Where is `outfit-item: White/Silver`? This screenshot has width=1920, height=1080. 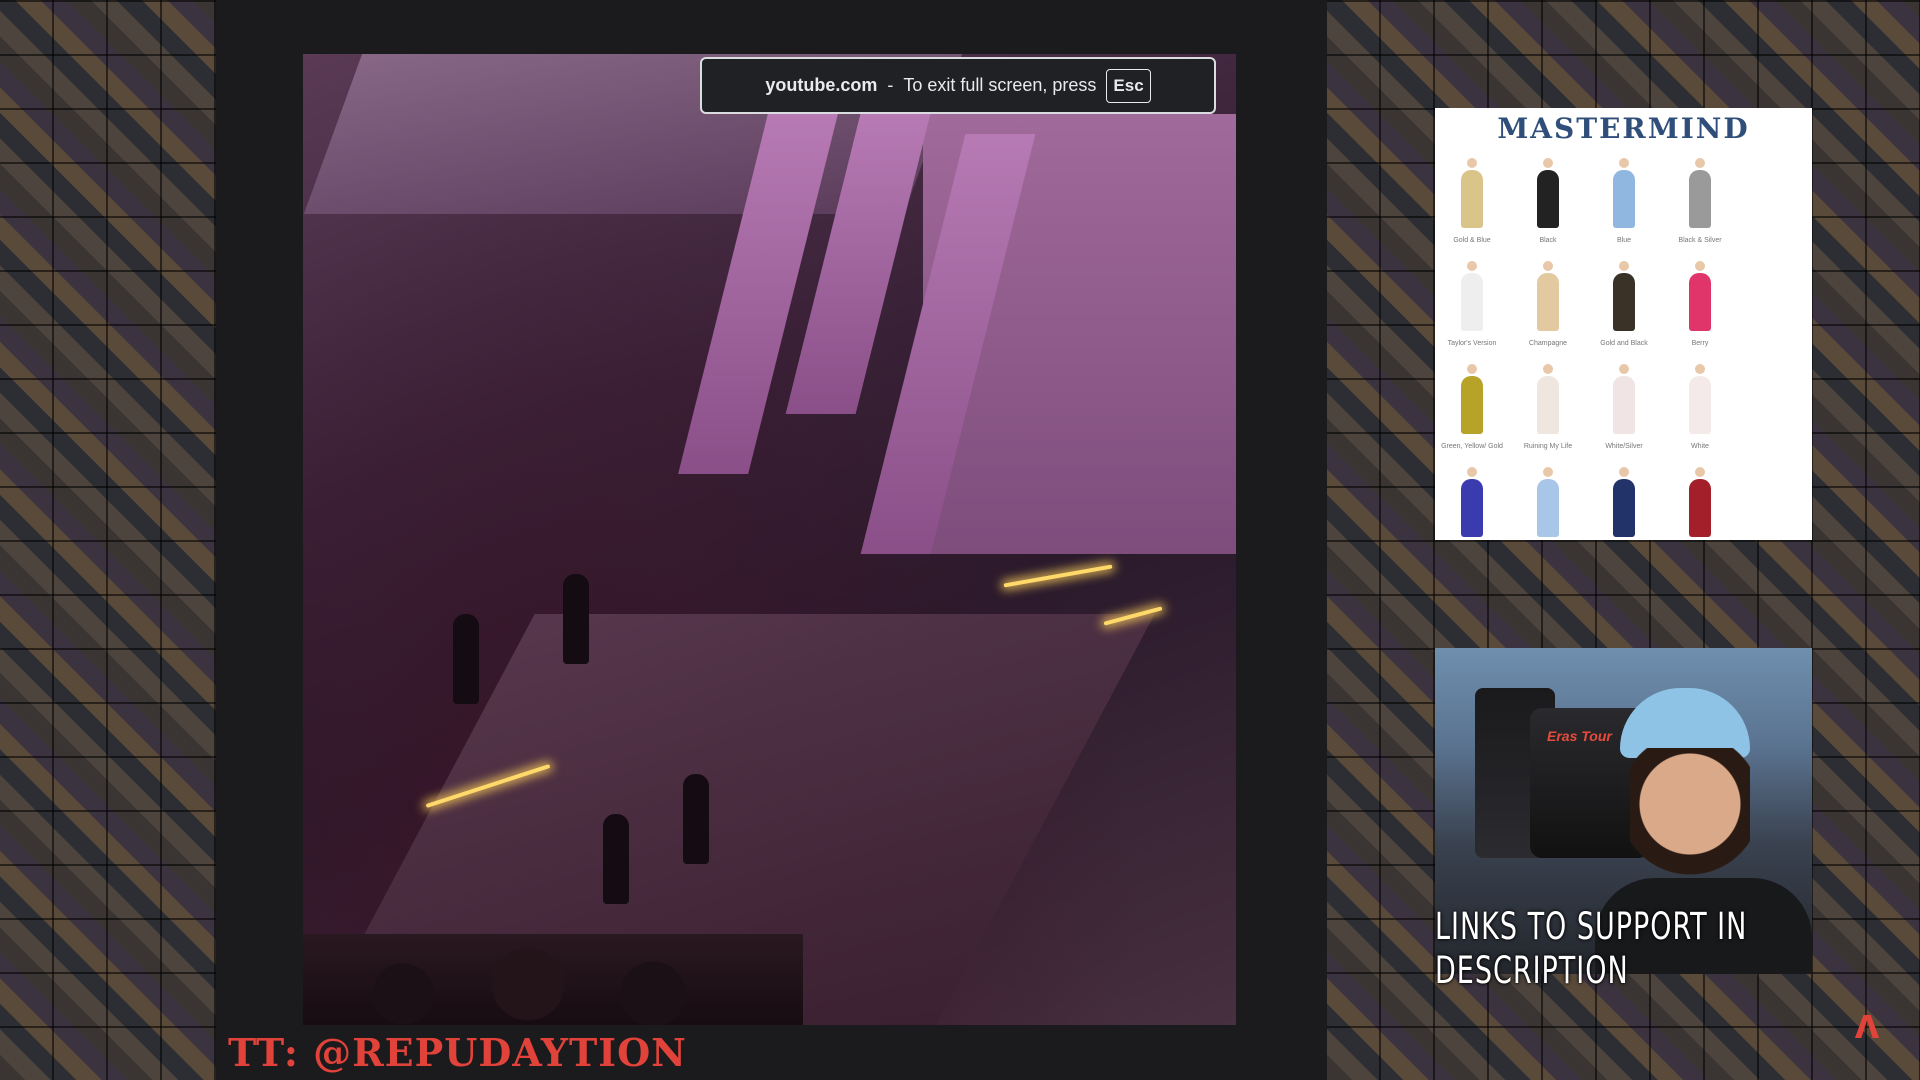 outfit-item: White/Silver is located at coordinates (1624, 407).